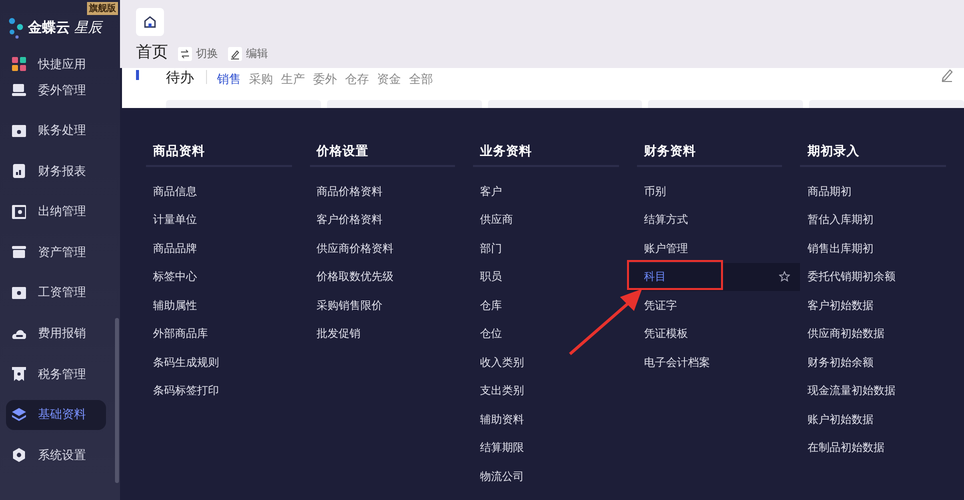  Describe the element at coordinates (261, 79) in the screenshot. I see `todo-tab: 采购` at that location.